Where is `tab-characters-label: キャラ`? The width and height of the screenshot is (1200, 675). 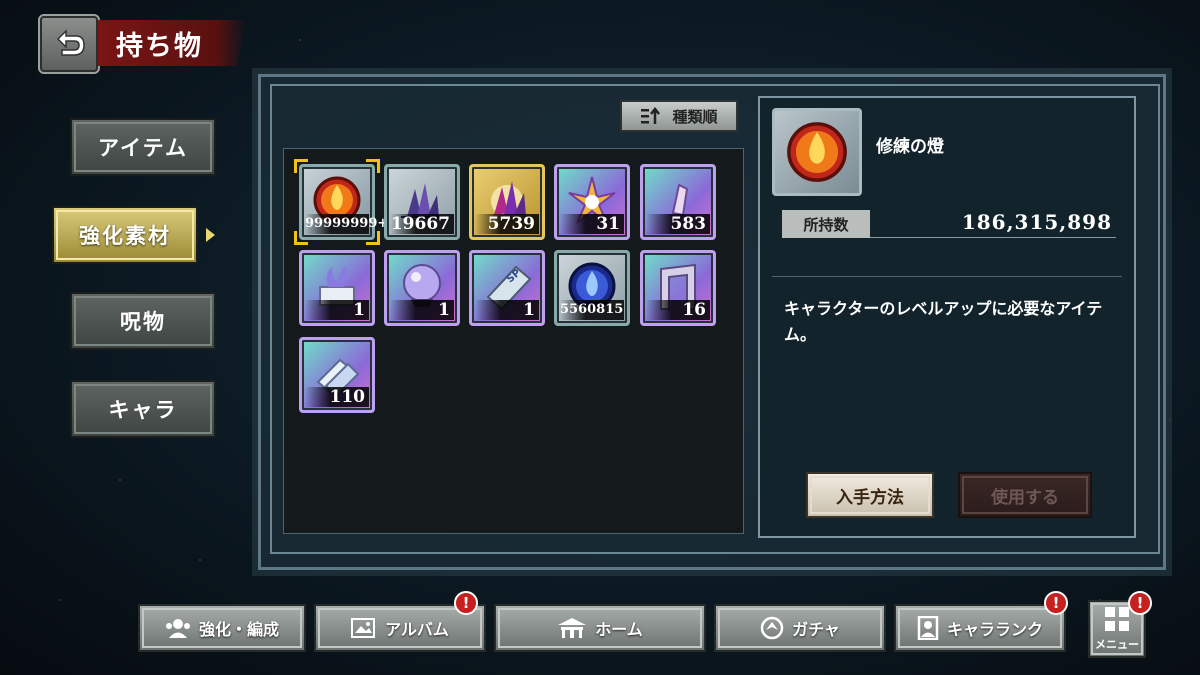
tab-characters-label: キャラ is located at coordinates (143, 409).